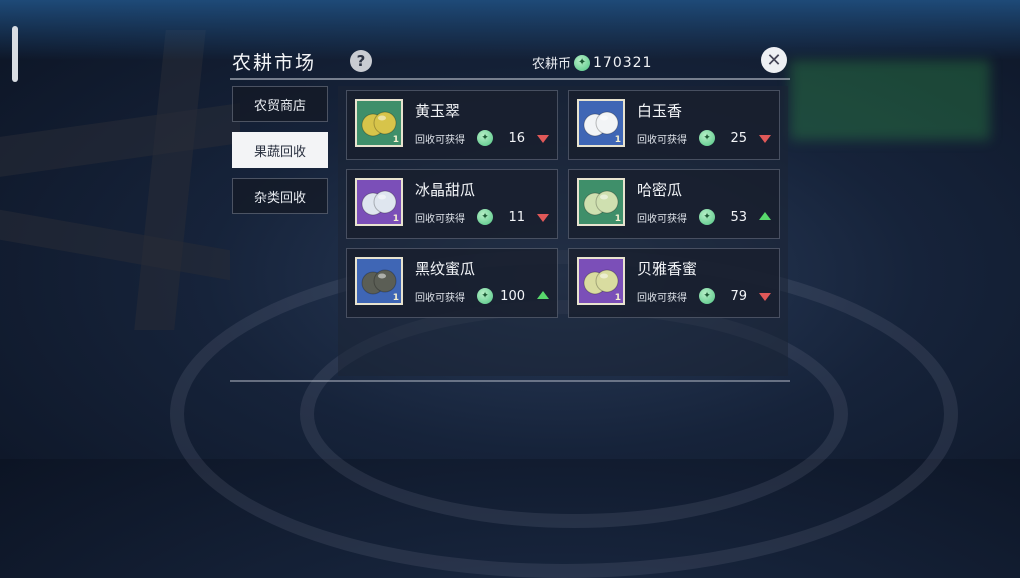  What do you see at coordinates (660, 111) in the screenshot?
I see `item-name: 白玉香` at bounding box center [660, 111].